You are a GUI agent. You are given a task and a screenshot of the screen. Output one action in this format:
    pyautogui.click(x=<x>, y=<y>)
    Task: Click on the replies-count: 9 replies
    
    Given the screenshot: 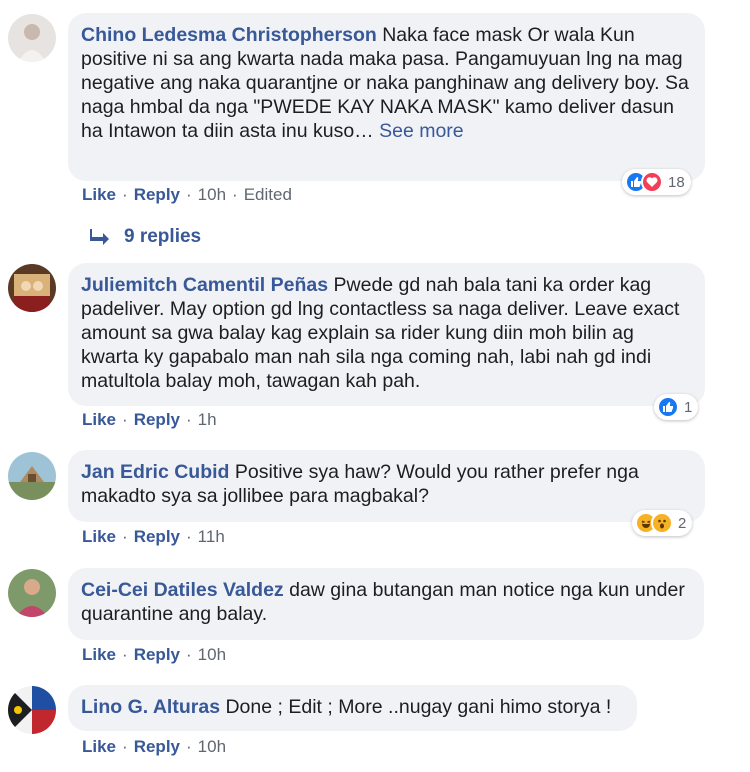 What is the action you would take?
    pyautogui.click(x=163, y=236)
    